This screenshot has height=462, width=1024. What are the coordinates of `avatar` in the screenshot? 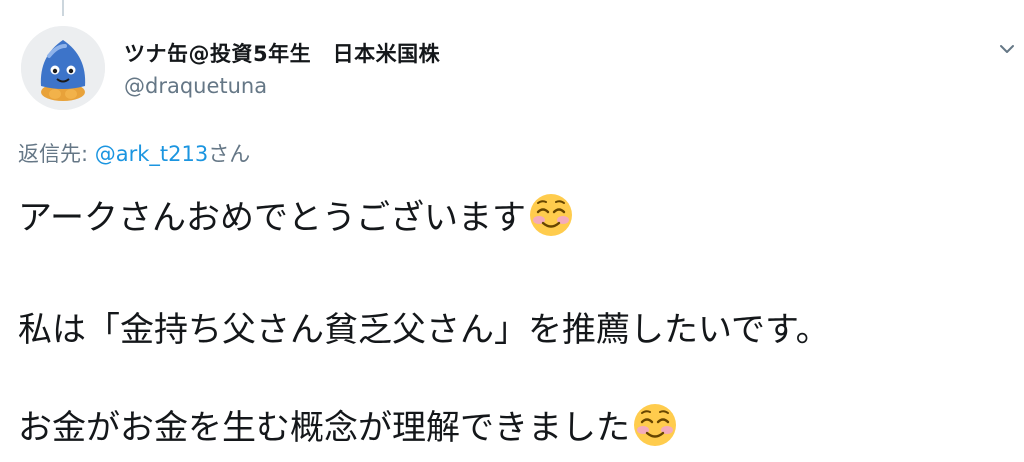 It's located at (63, 68).